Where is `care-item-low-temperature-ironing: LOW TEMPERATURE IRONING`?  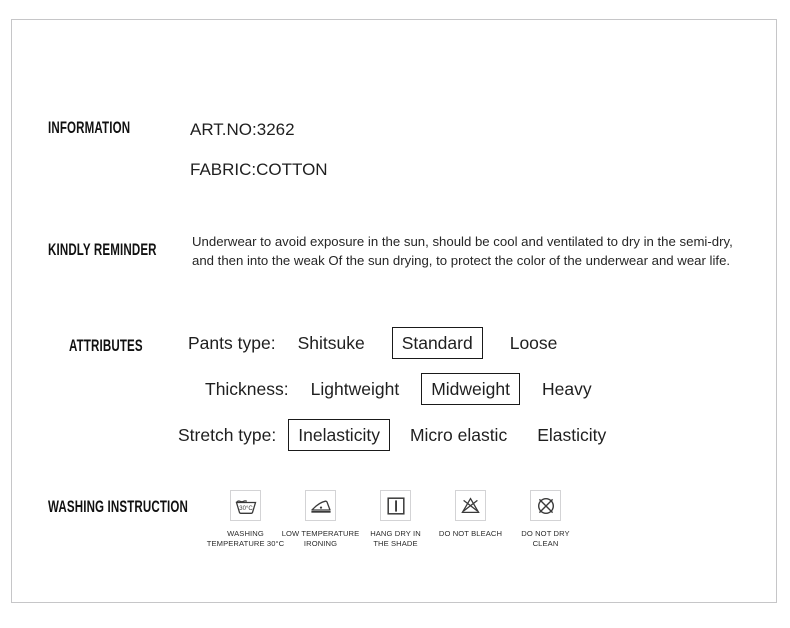 care-item-low-temperature-ironing: LOW TEMPERATURE IRONING is located at coordinates (321, 519).